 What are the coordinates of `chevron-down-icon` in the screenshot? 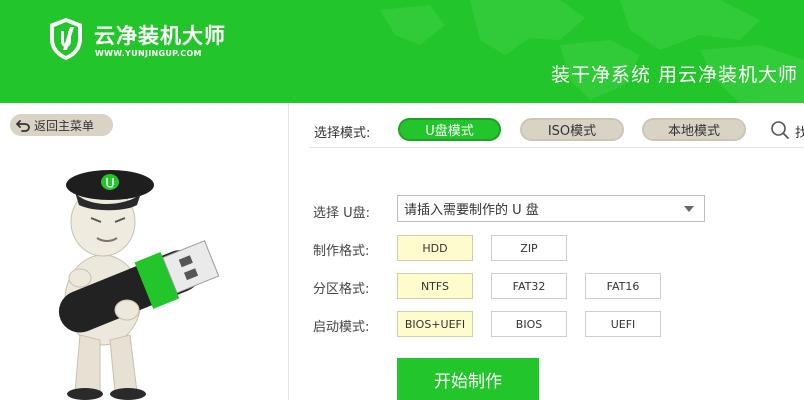 It's located at (689, 209).